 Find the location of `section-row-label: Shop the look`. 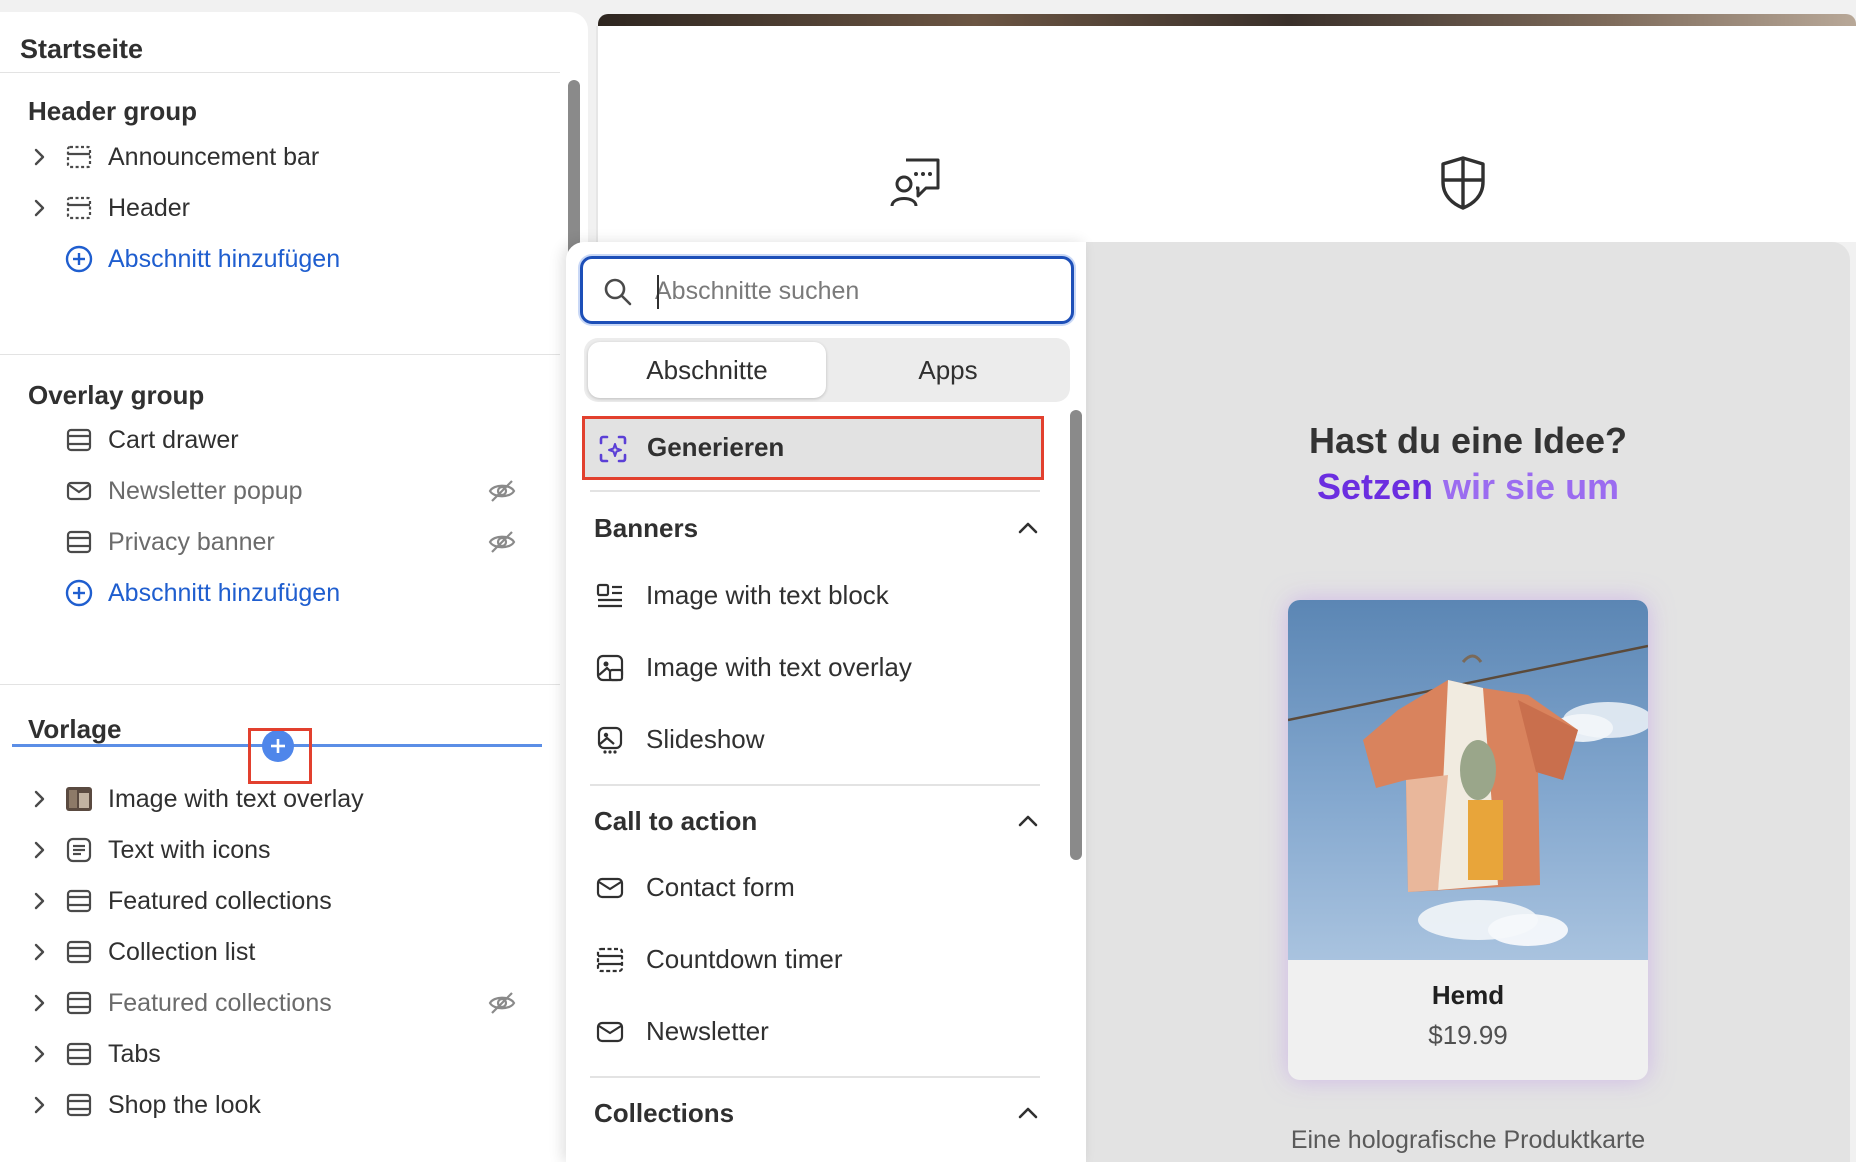

section-row-label: Shop the look is located at coordinates (184, 1104).